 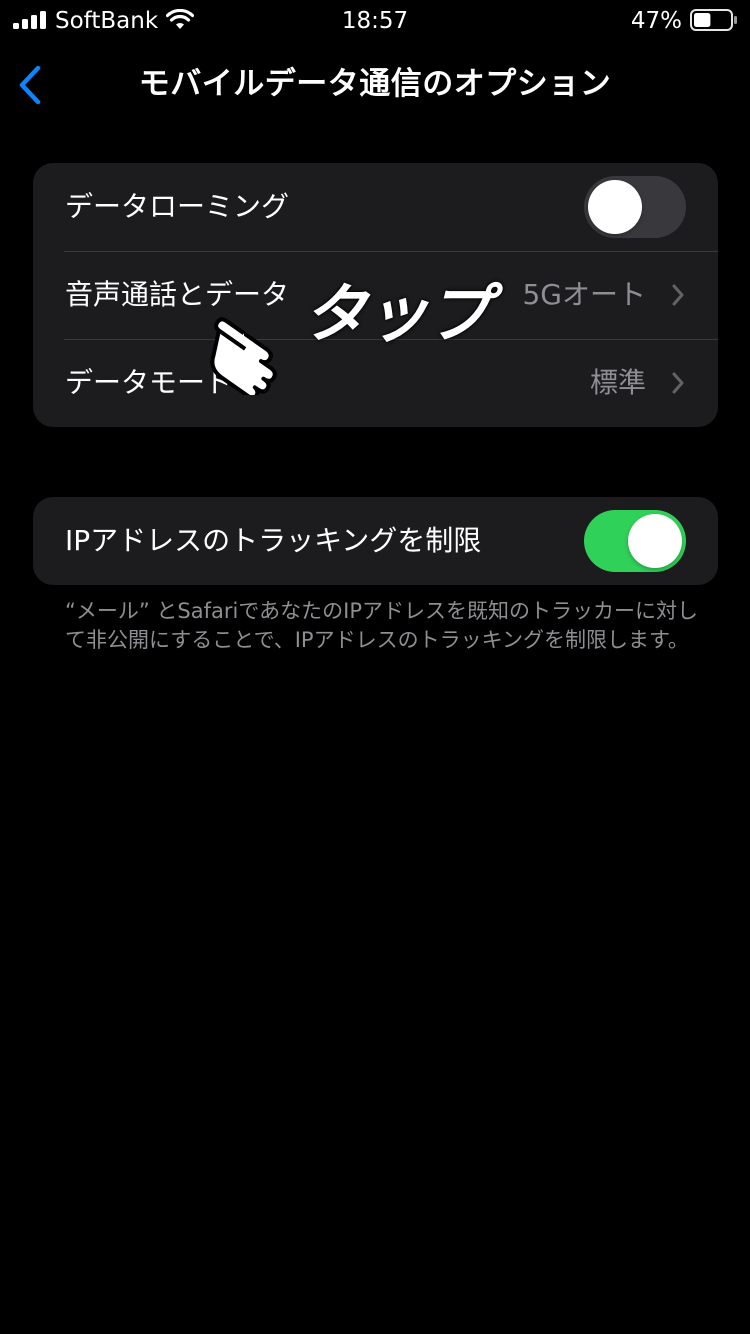 What do you see at coordinates (713, 20) in the screenshot?
I see `battery-icon` at bounding box center [713, 20].